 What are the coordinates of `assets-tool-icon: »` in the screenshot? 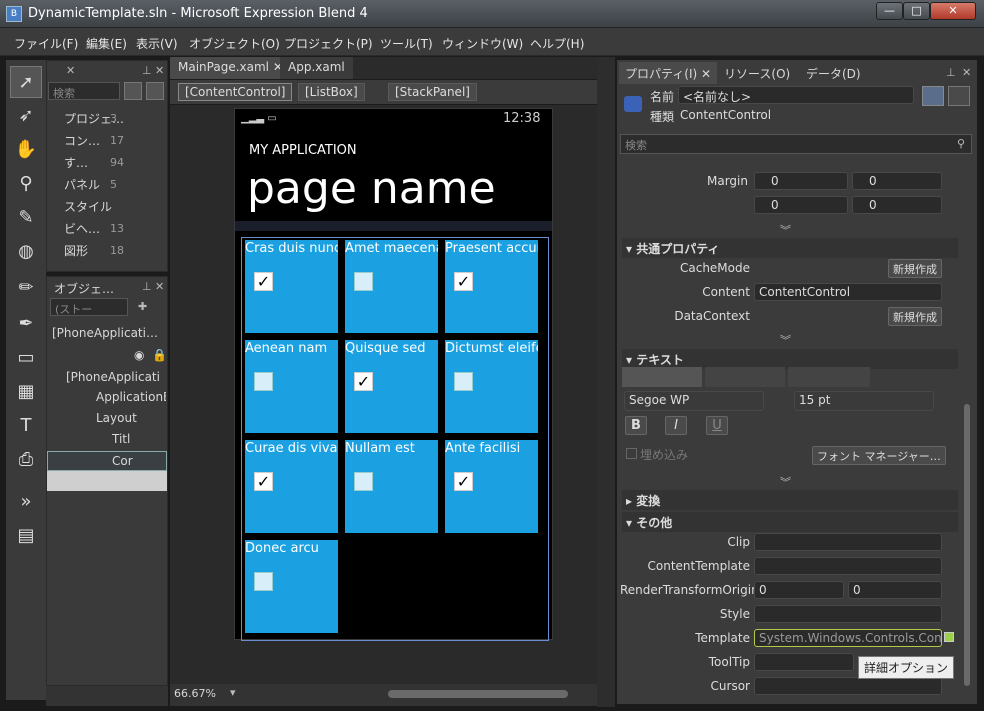 It's located at (26, 502).